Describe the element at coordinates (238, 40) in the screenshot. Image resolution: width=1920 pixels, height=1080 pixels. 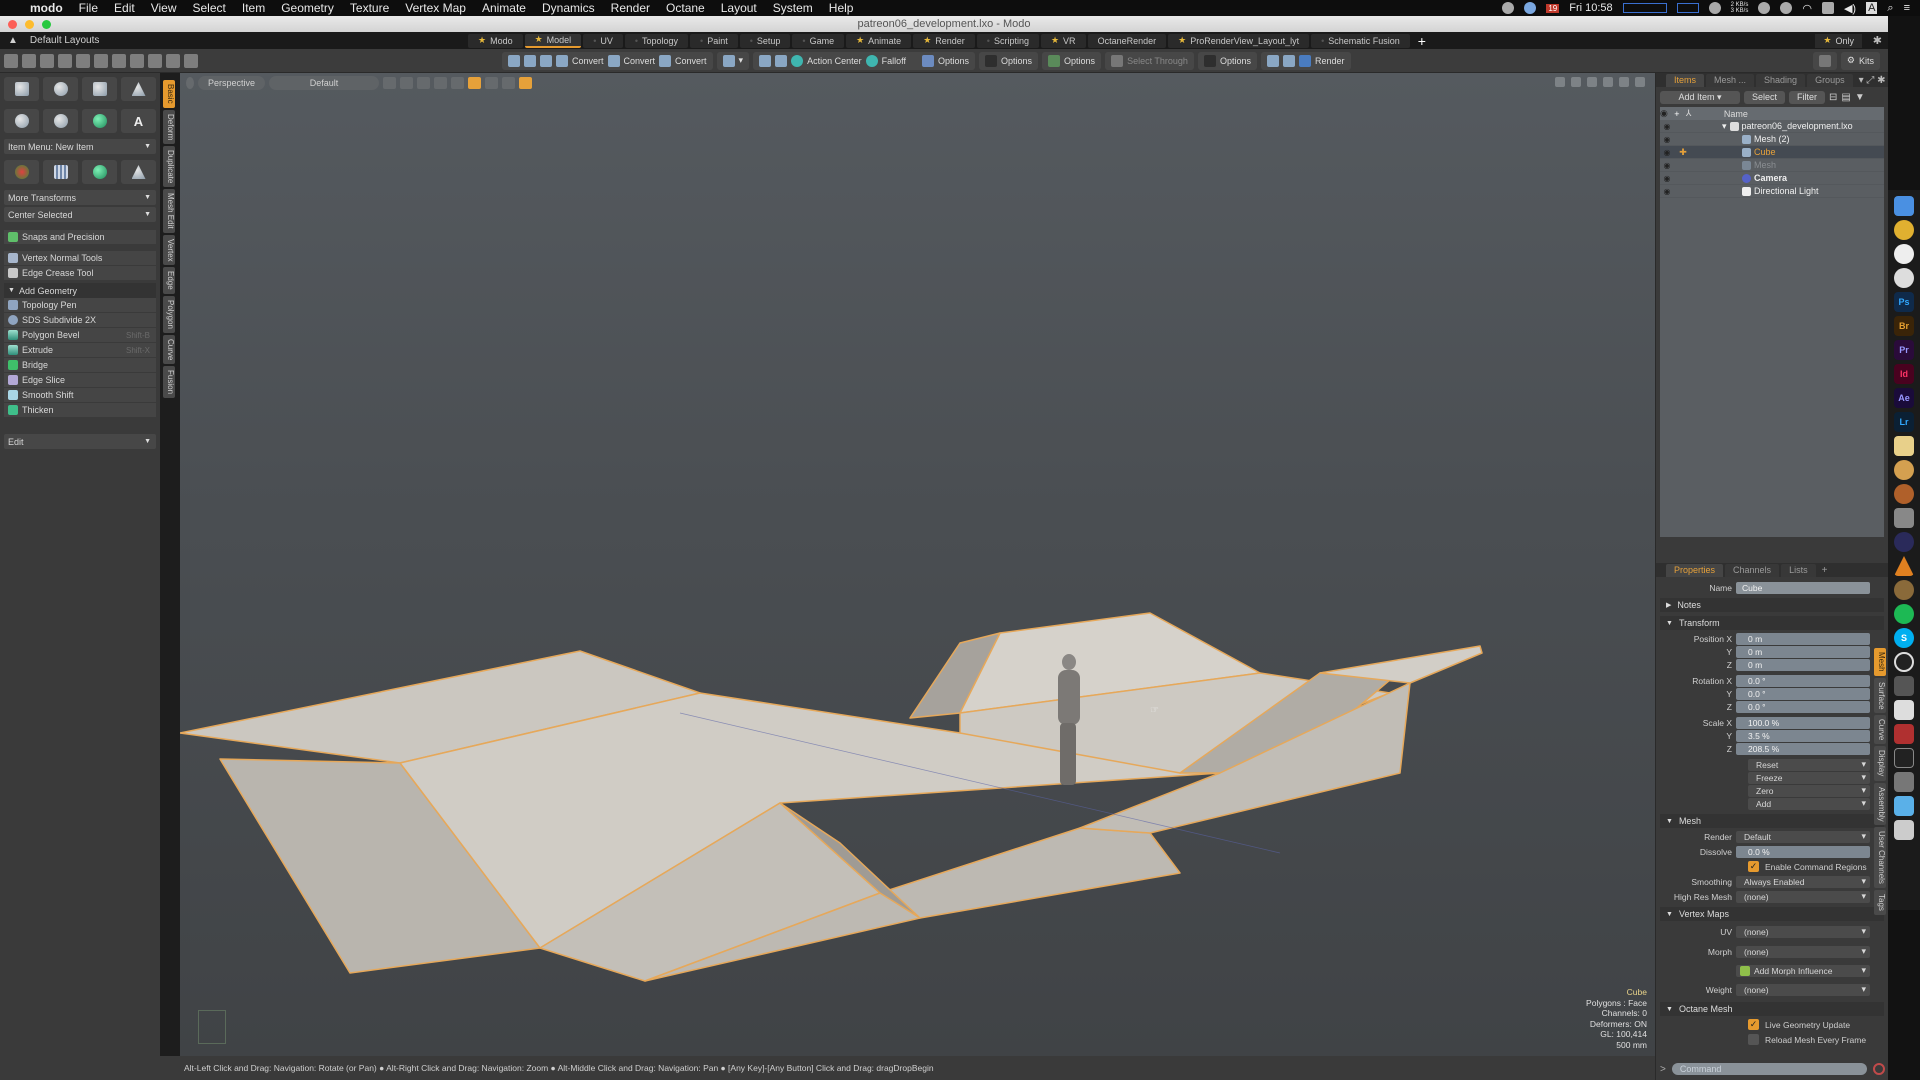
I see `default-layouts: ▲ Default Layouts` at that location.